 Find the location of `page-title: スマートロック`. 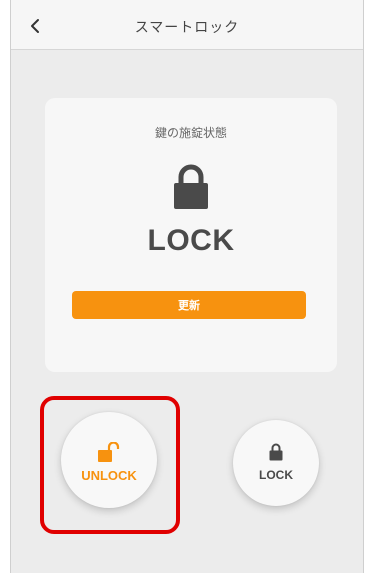

page-title: スマートロック is located at coordinates (187, 28).